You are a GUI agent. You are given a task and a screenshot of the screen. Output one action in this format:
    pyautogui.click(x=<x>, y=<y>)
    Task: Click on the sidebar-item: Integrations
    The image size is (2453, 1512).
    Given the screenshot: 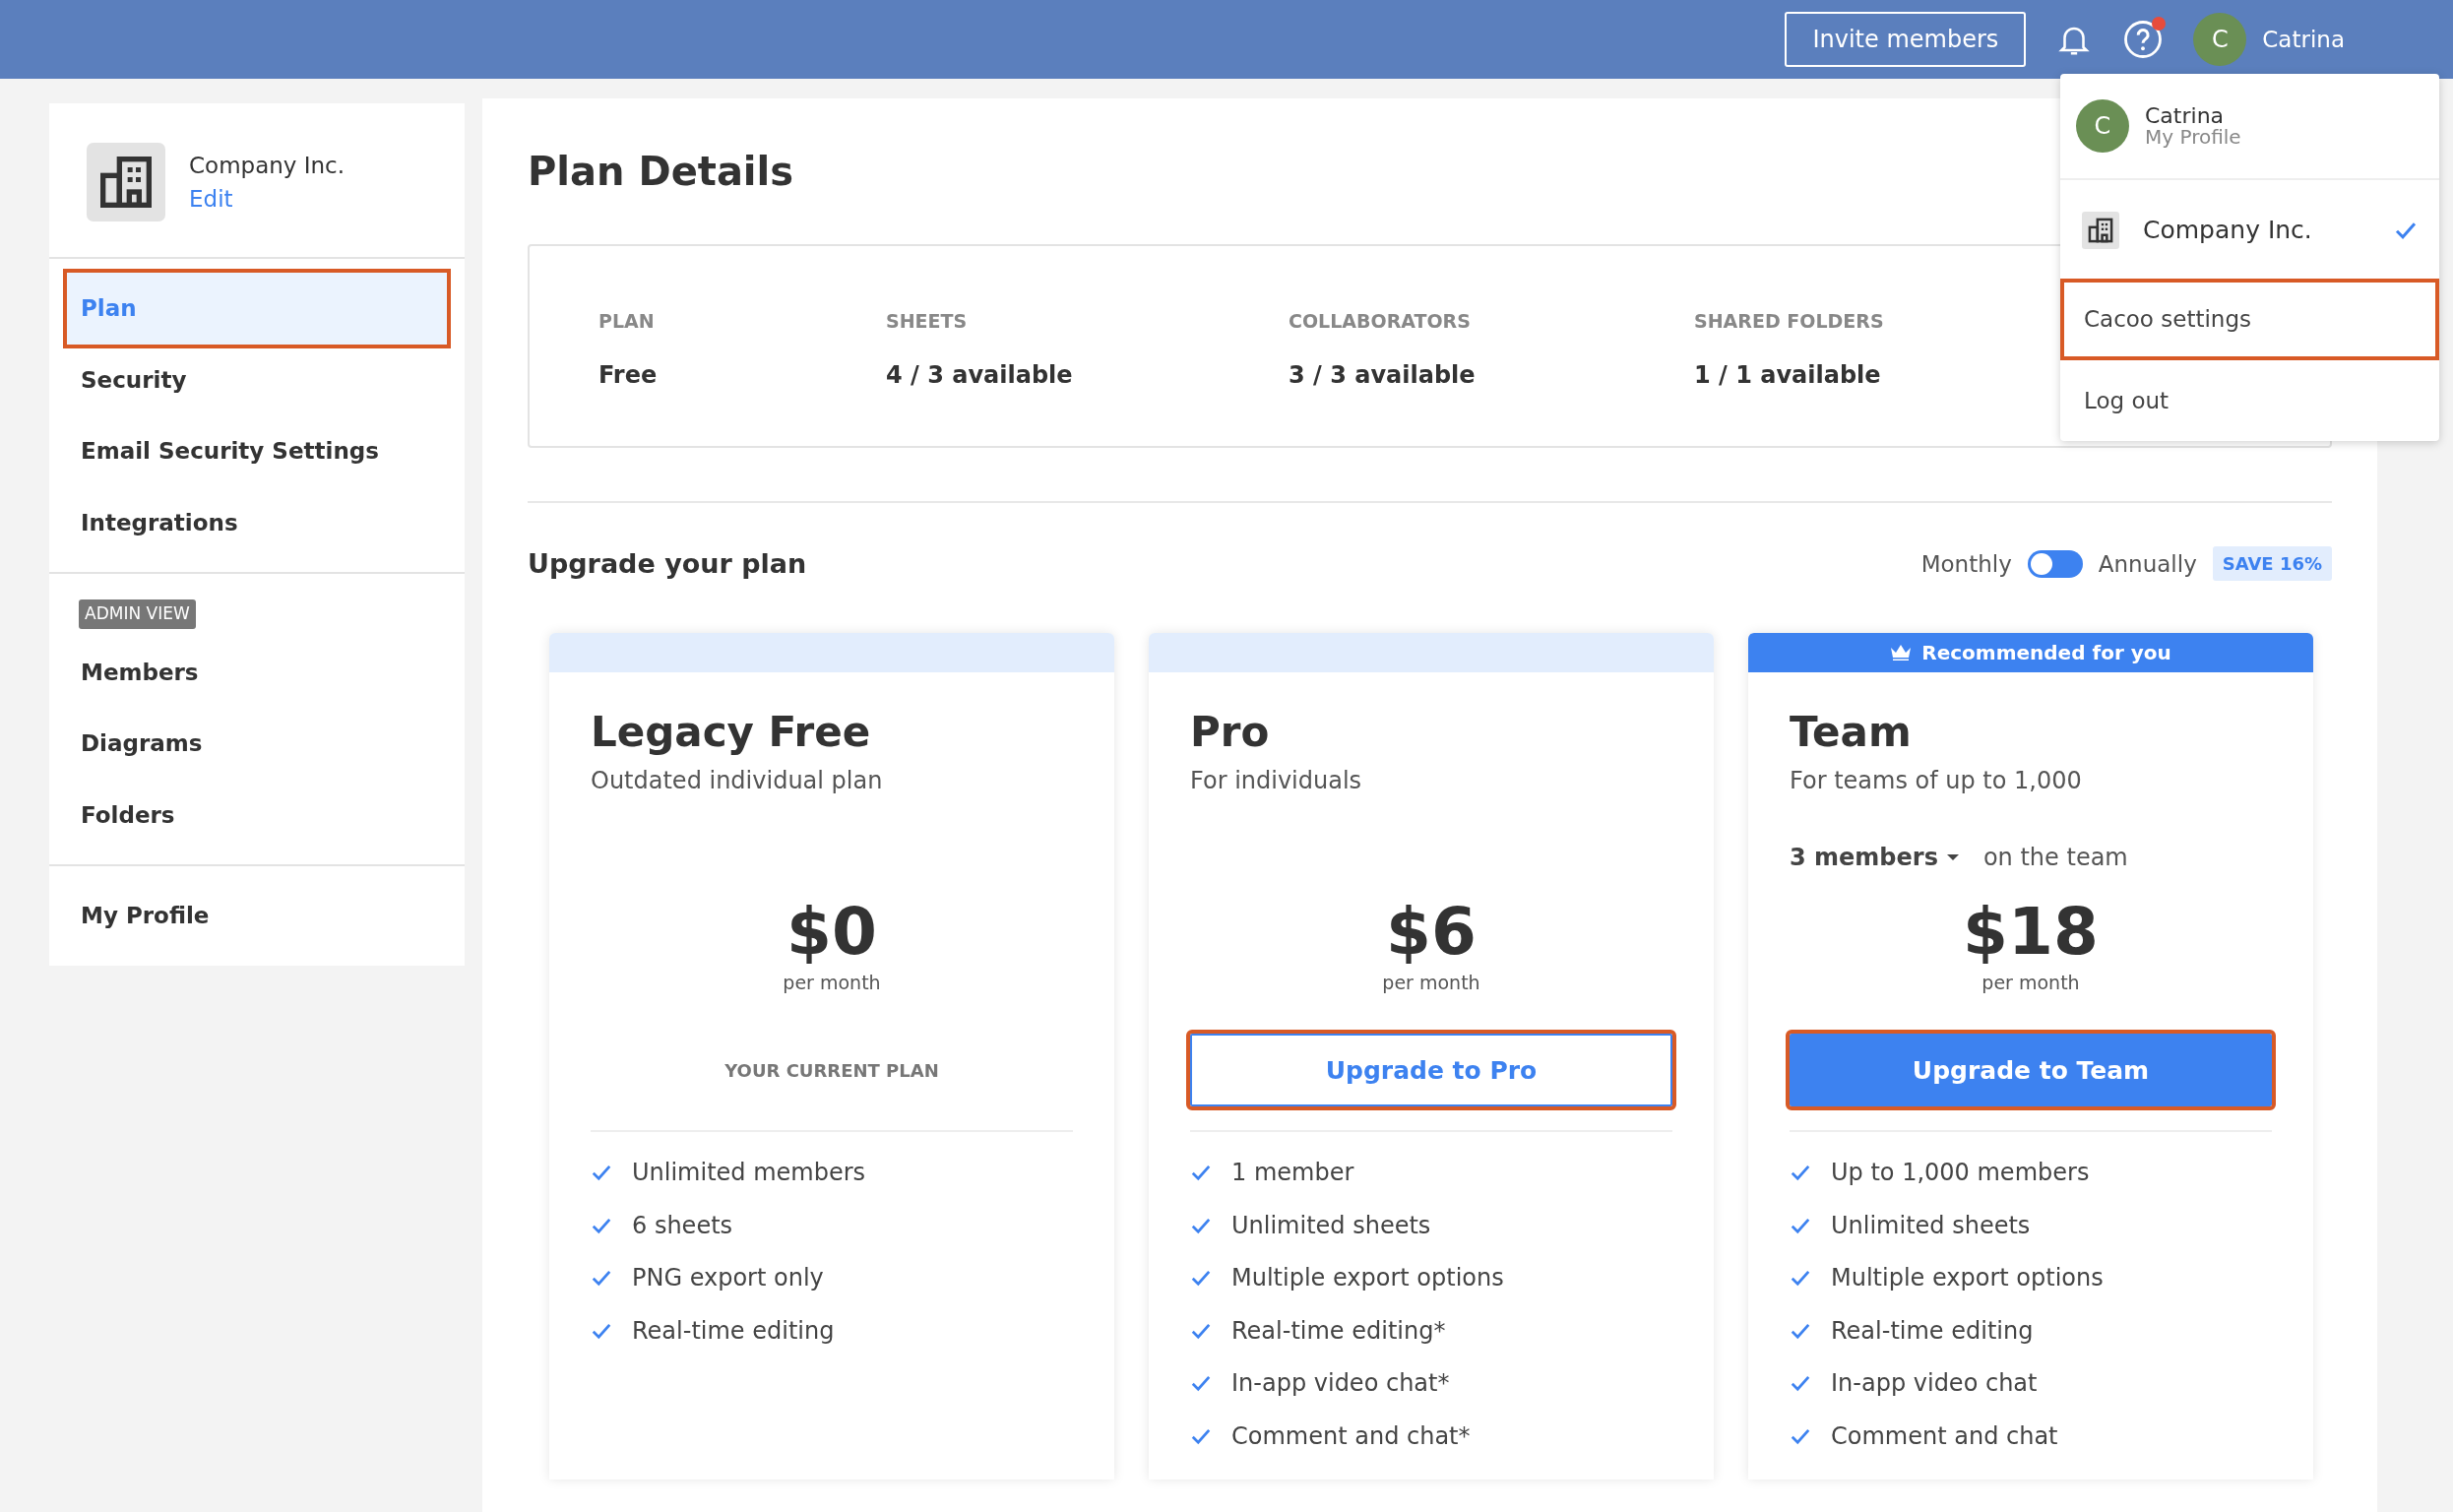 What is the action you would take?
    pyautogui.click(x=257, y=522)
    